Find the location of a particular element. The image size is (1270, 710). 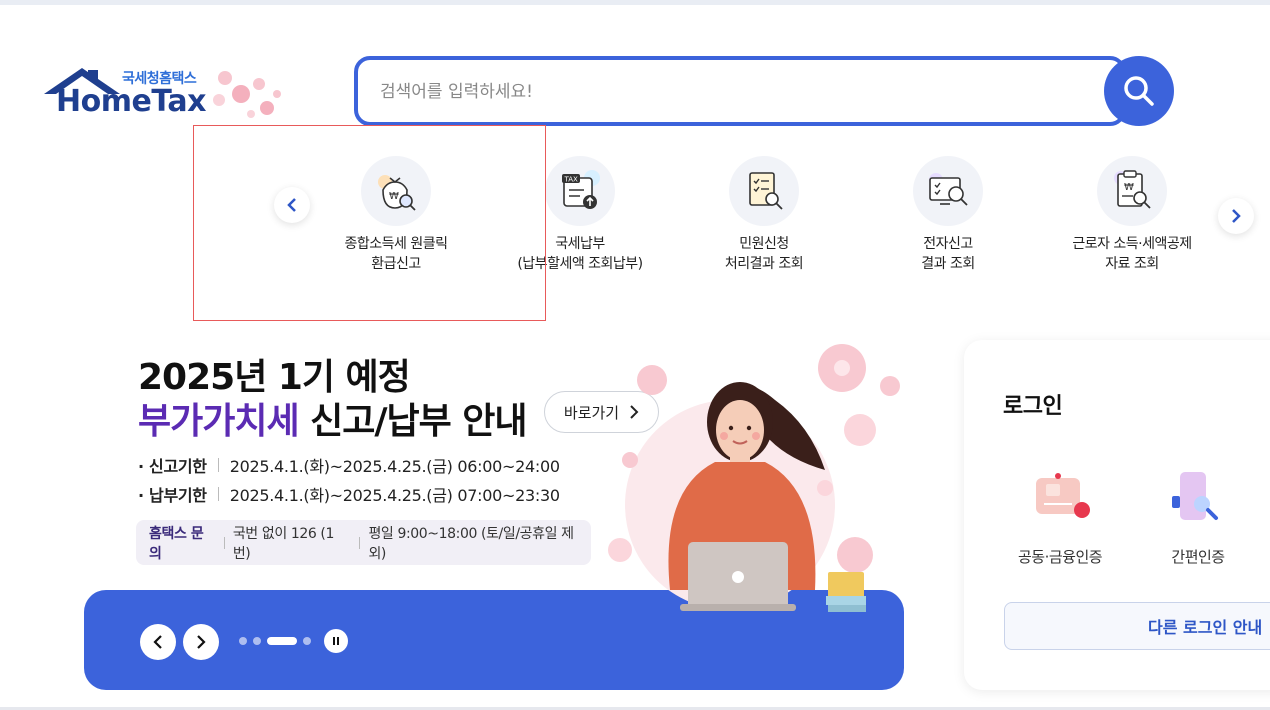

payment-period-label: · 납부기한 is located at coordinates (172, 495).